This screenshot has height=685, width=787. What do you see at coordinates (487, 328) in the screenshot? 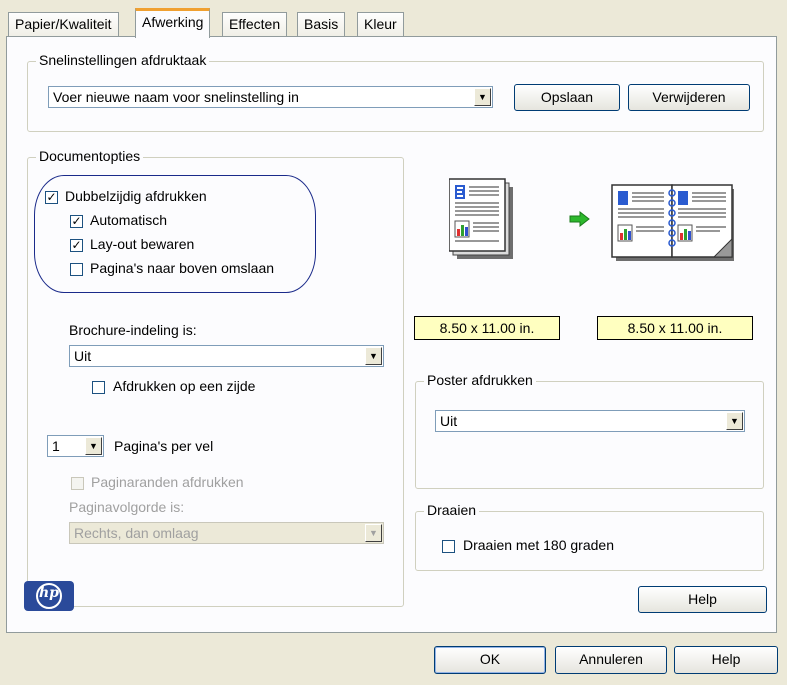
I see `size-label-left: 8.50 x 11.00 in.` at bounding box center [487, 328].